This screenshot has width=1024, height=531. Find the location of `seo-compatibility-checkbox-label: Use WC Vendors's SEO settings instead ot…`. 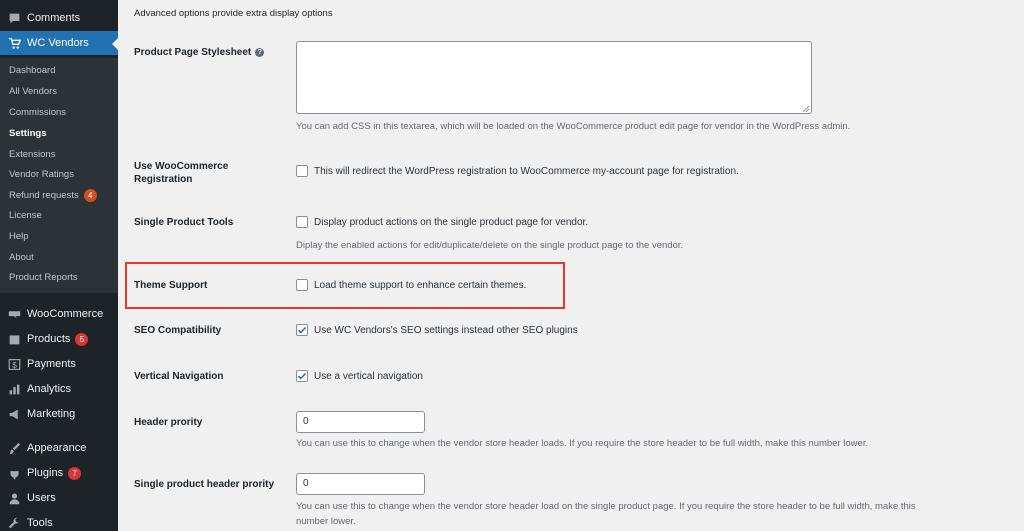

seo-compatibility-checkbox-label: Use WC Vendors's SEO settings instead ot… is located at coordinates (446, 330).